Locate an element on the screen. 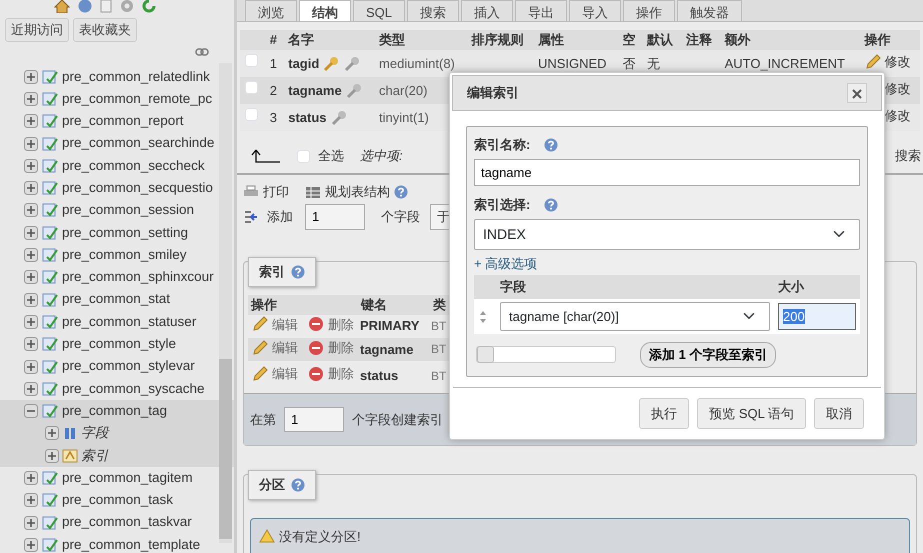 This screenshot has width=923, height=553. pencil-icon is located at coordinates (872, 62).